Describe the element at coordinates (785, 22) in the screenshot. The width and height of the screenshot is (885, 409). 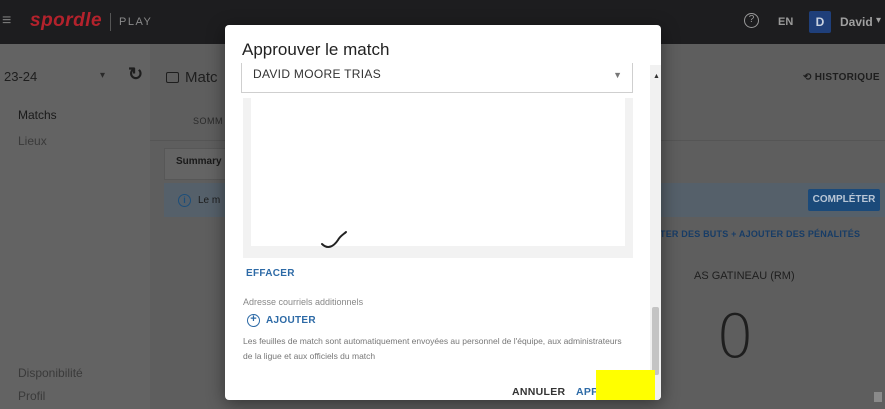
I see `language-switch: EN` at that location.